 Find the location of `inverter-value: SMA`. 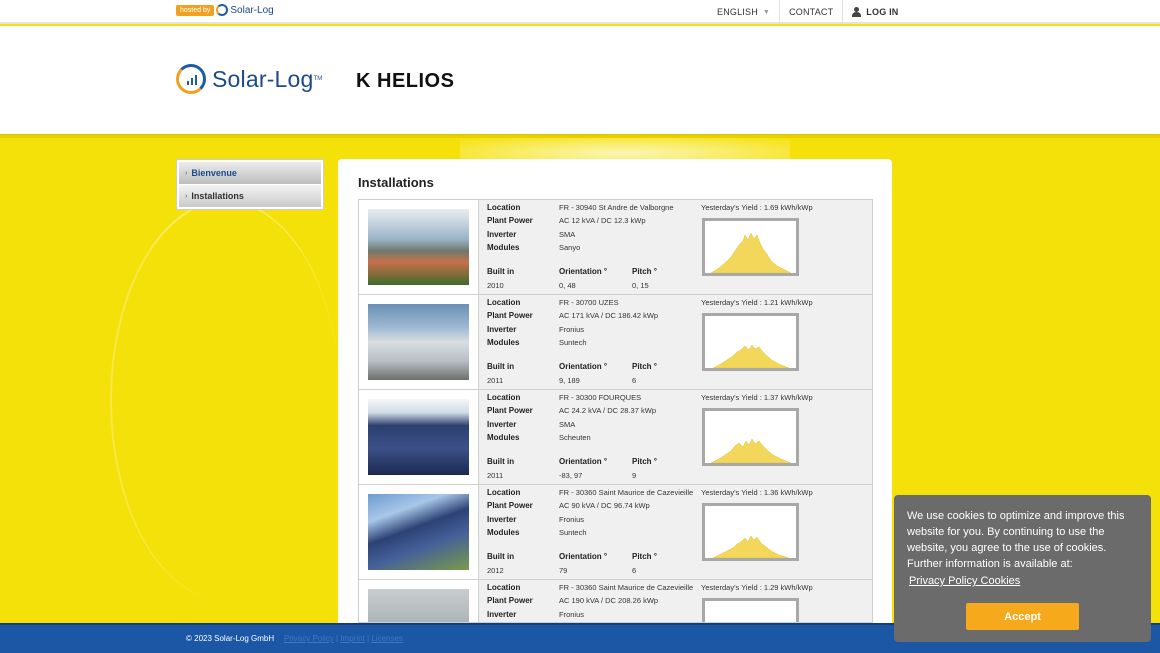

inverter-value: SMA is located at coordinates (567, 234).